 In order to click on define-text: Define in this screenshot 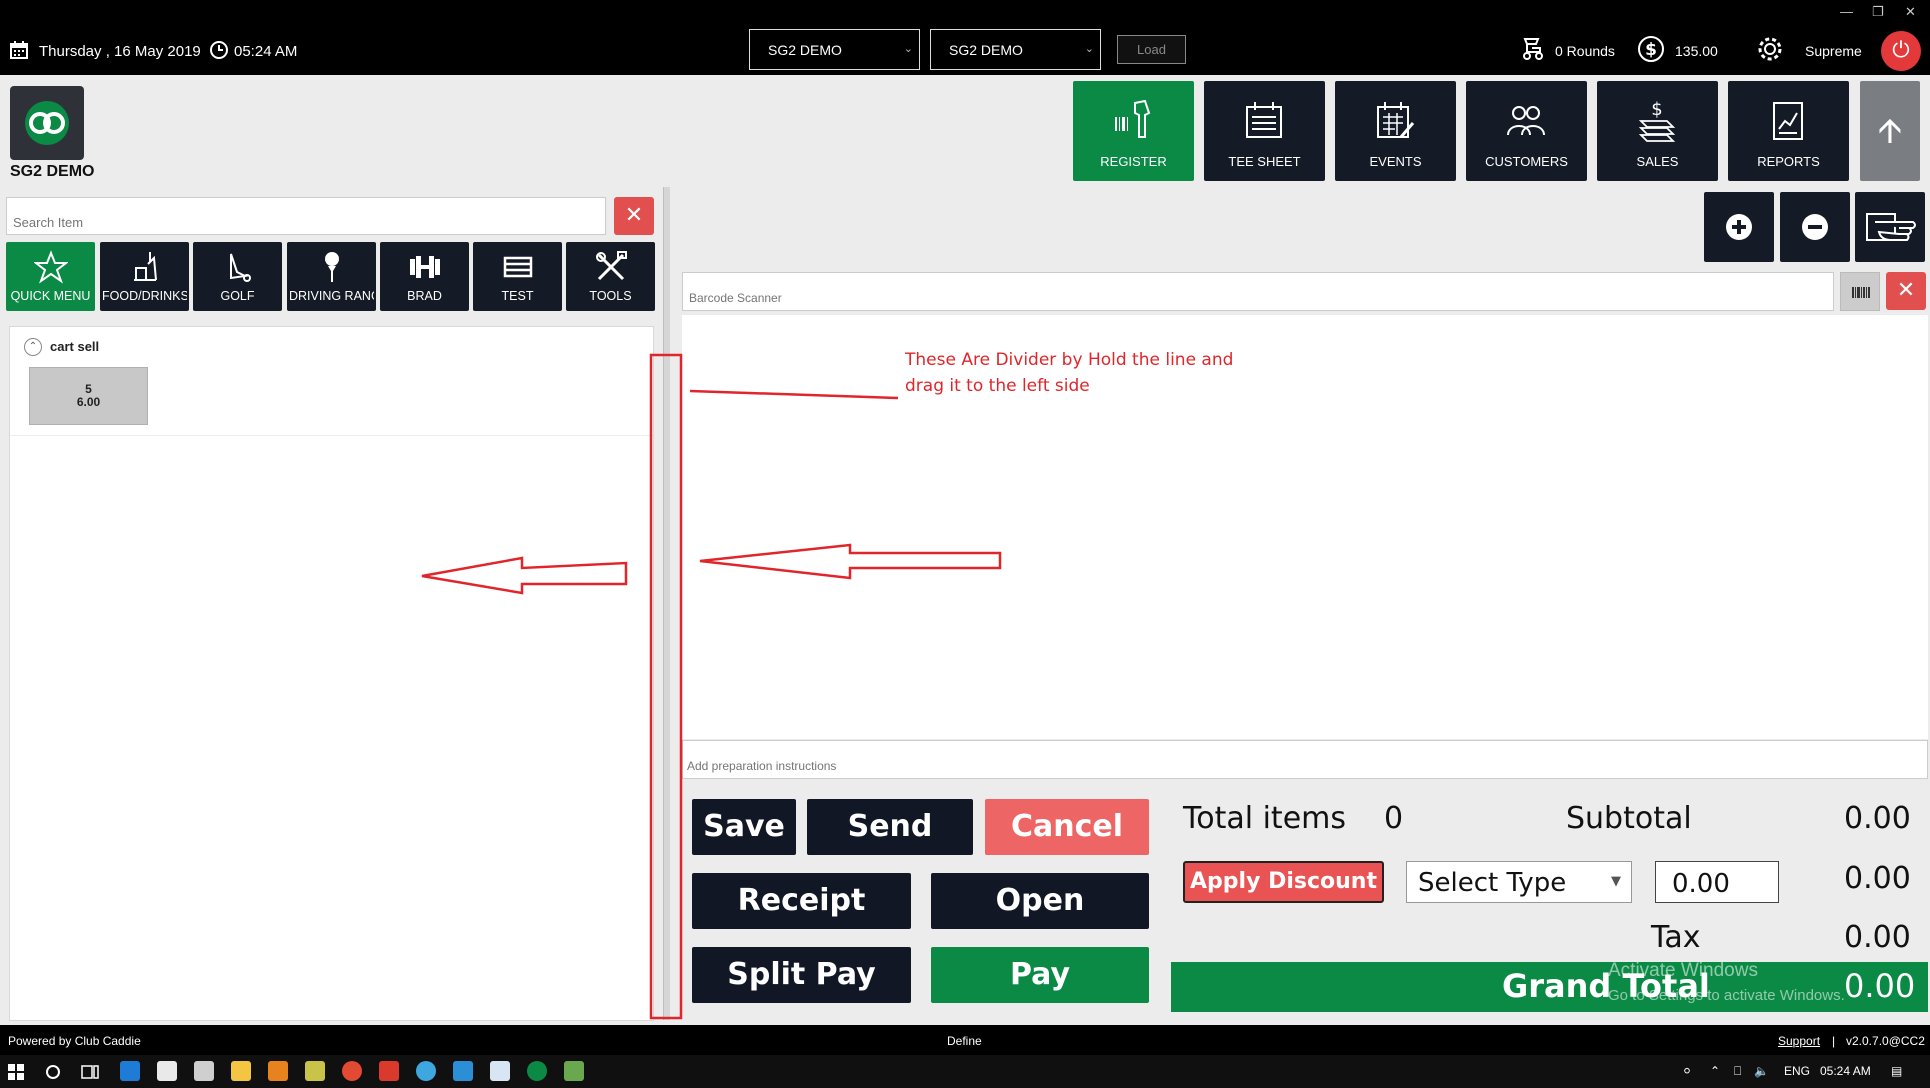, I will do `click(964, 1041)`.